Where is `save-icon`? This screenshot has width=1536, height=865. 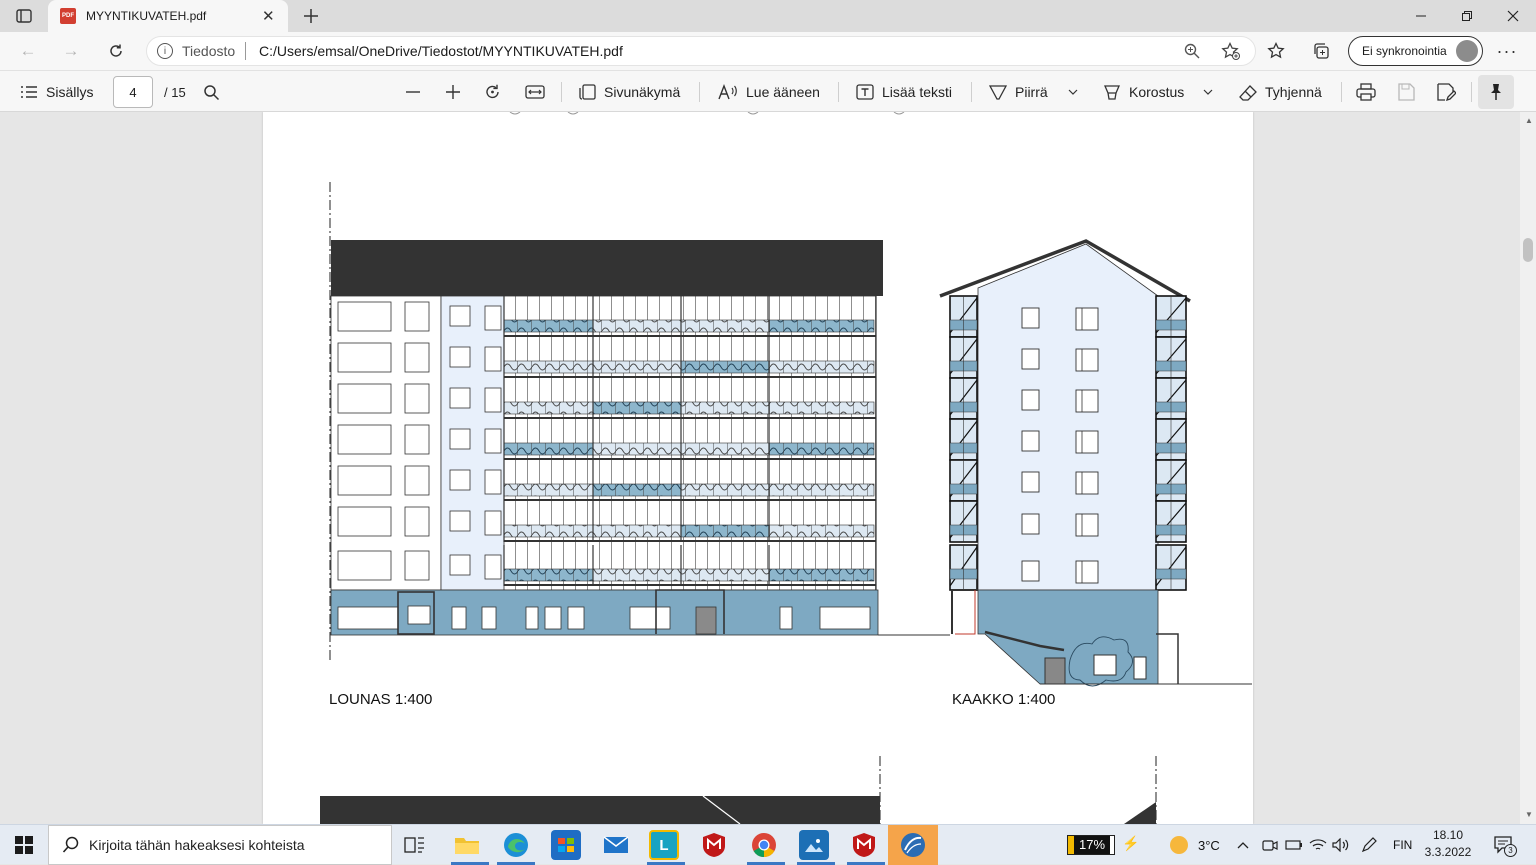
save-icon is located at coordinates (1406, 92).